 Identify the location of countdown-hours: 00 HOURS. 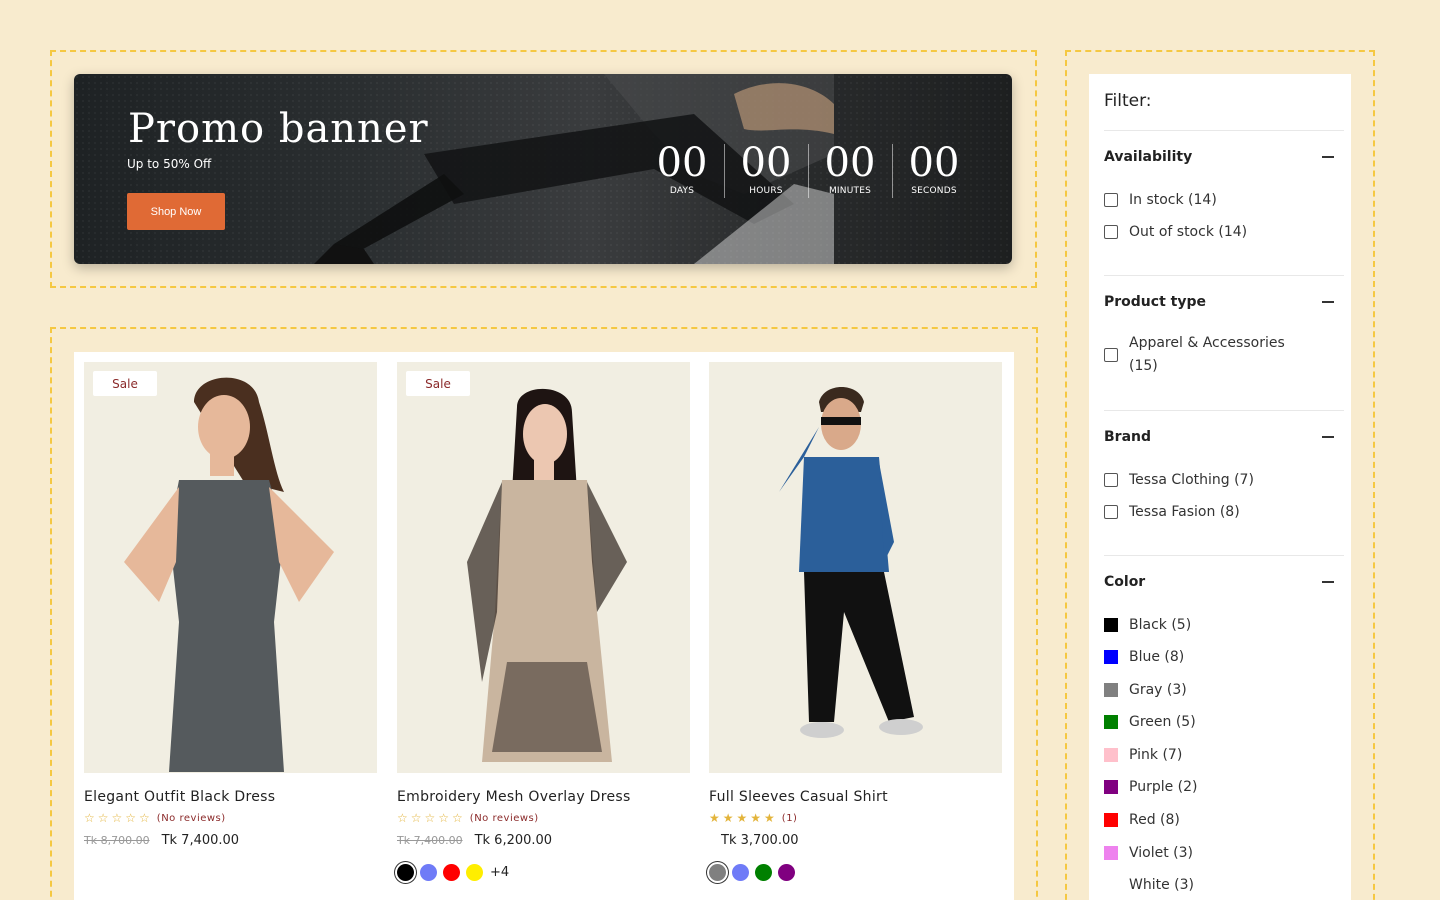
(766, 169).